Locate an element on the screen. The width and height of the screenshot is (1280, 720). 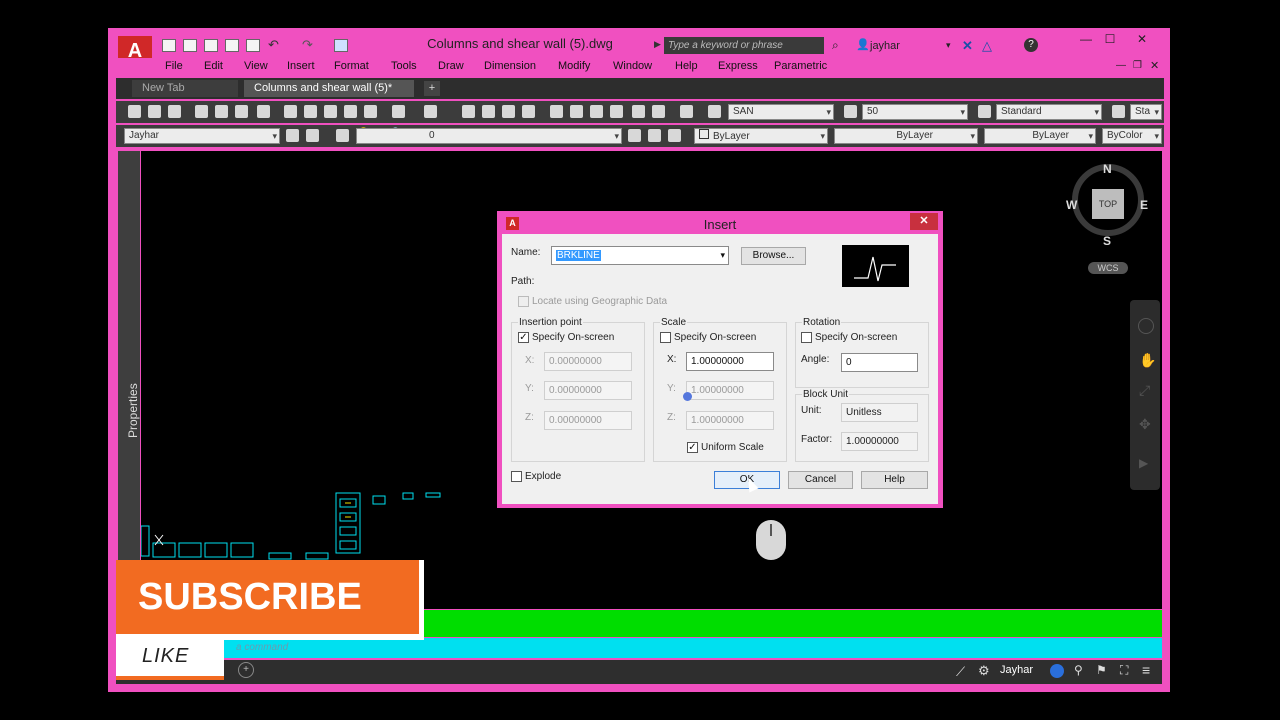
menu-insert: Insert is located at coordinates (301, 66).